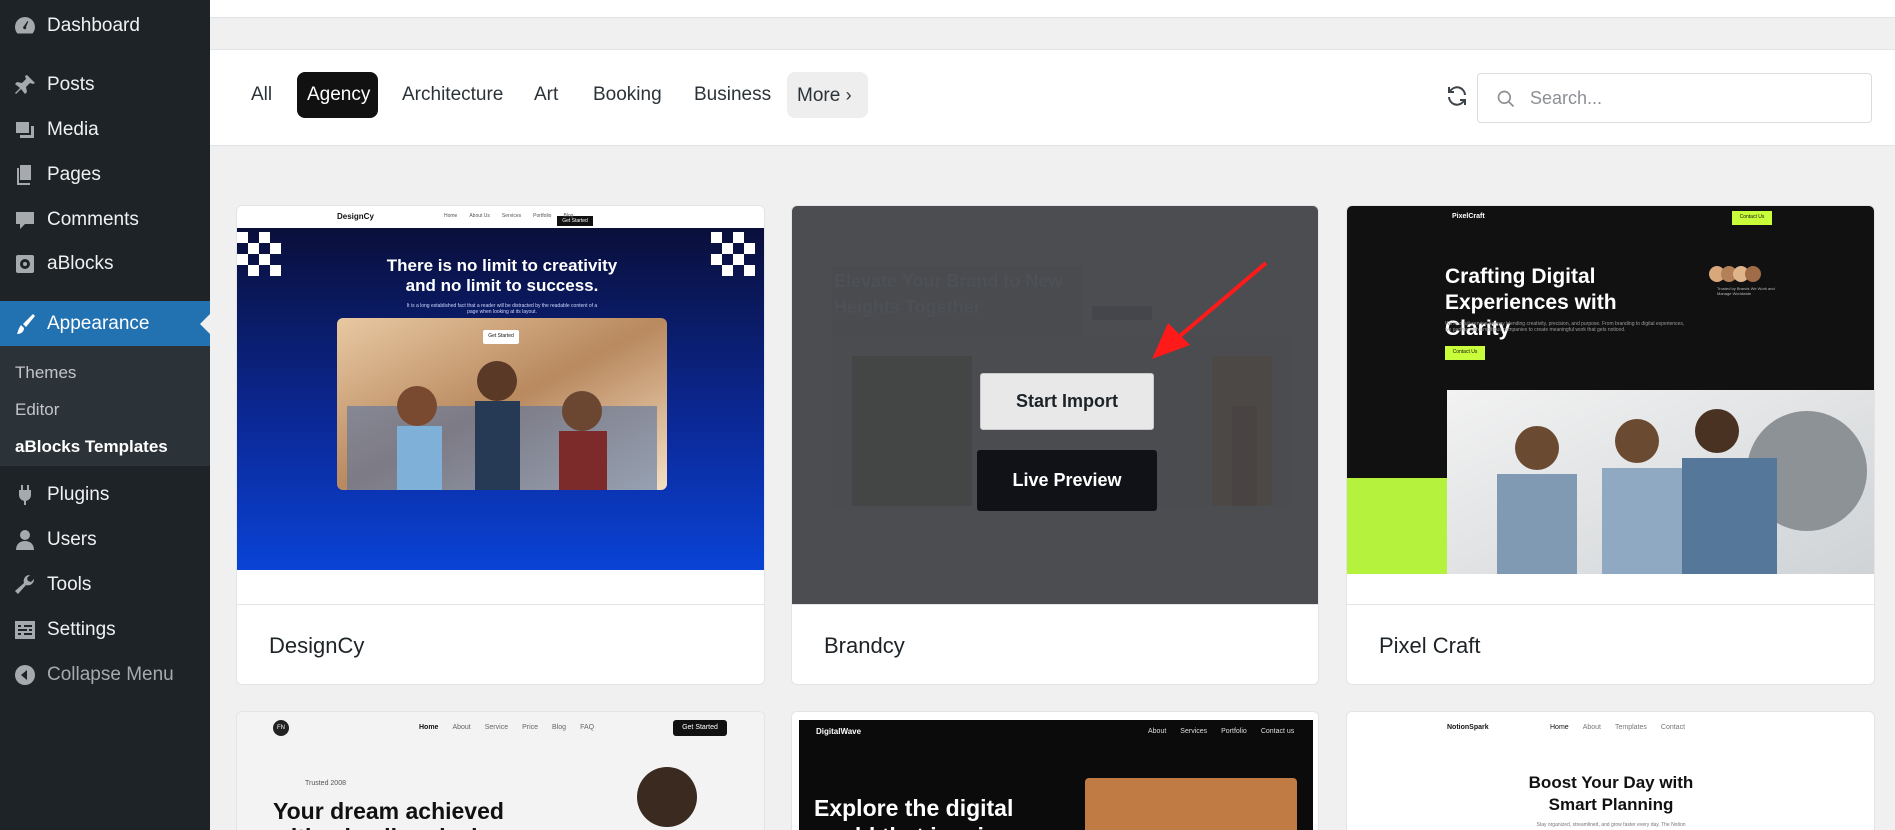 The image size is (1895, 830). What do you see at coordinates (546, 95) in the screenshot?
I see `filter-art: Art` at bounding box center [546, 95].